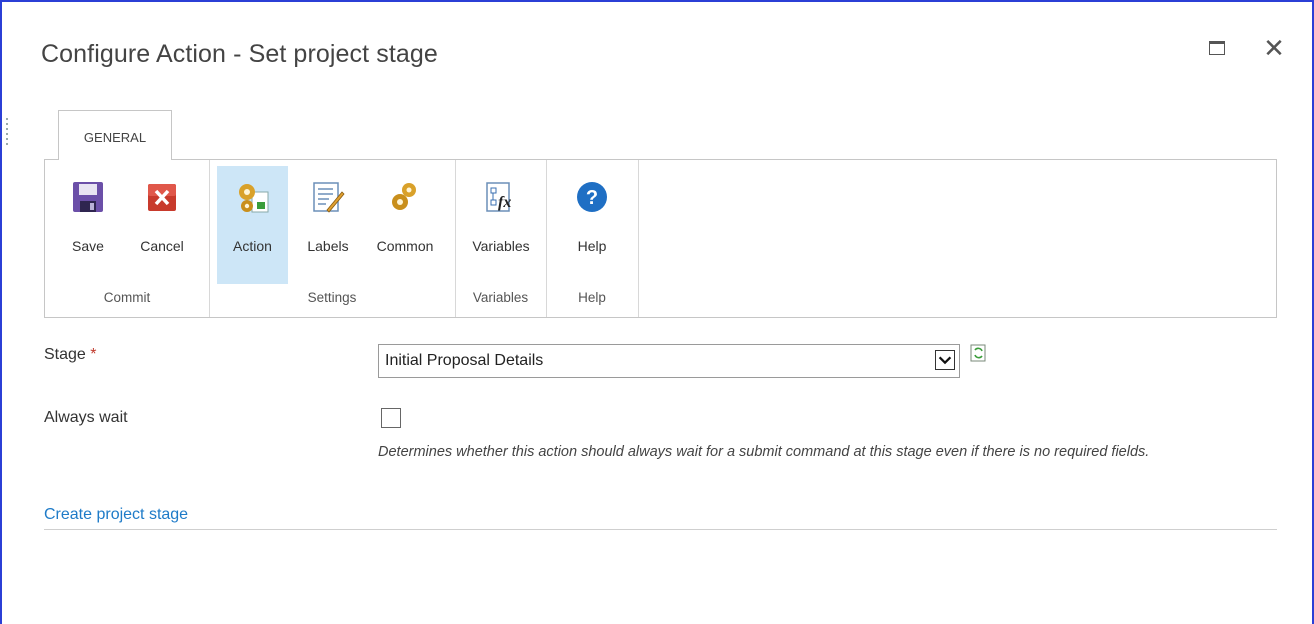 The height and width of the screenshot is (624, 1314). I want to click on divider, so click(660, 529).